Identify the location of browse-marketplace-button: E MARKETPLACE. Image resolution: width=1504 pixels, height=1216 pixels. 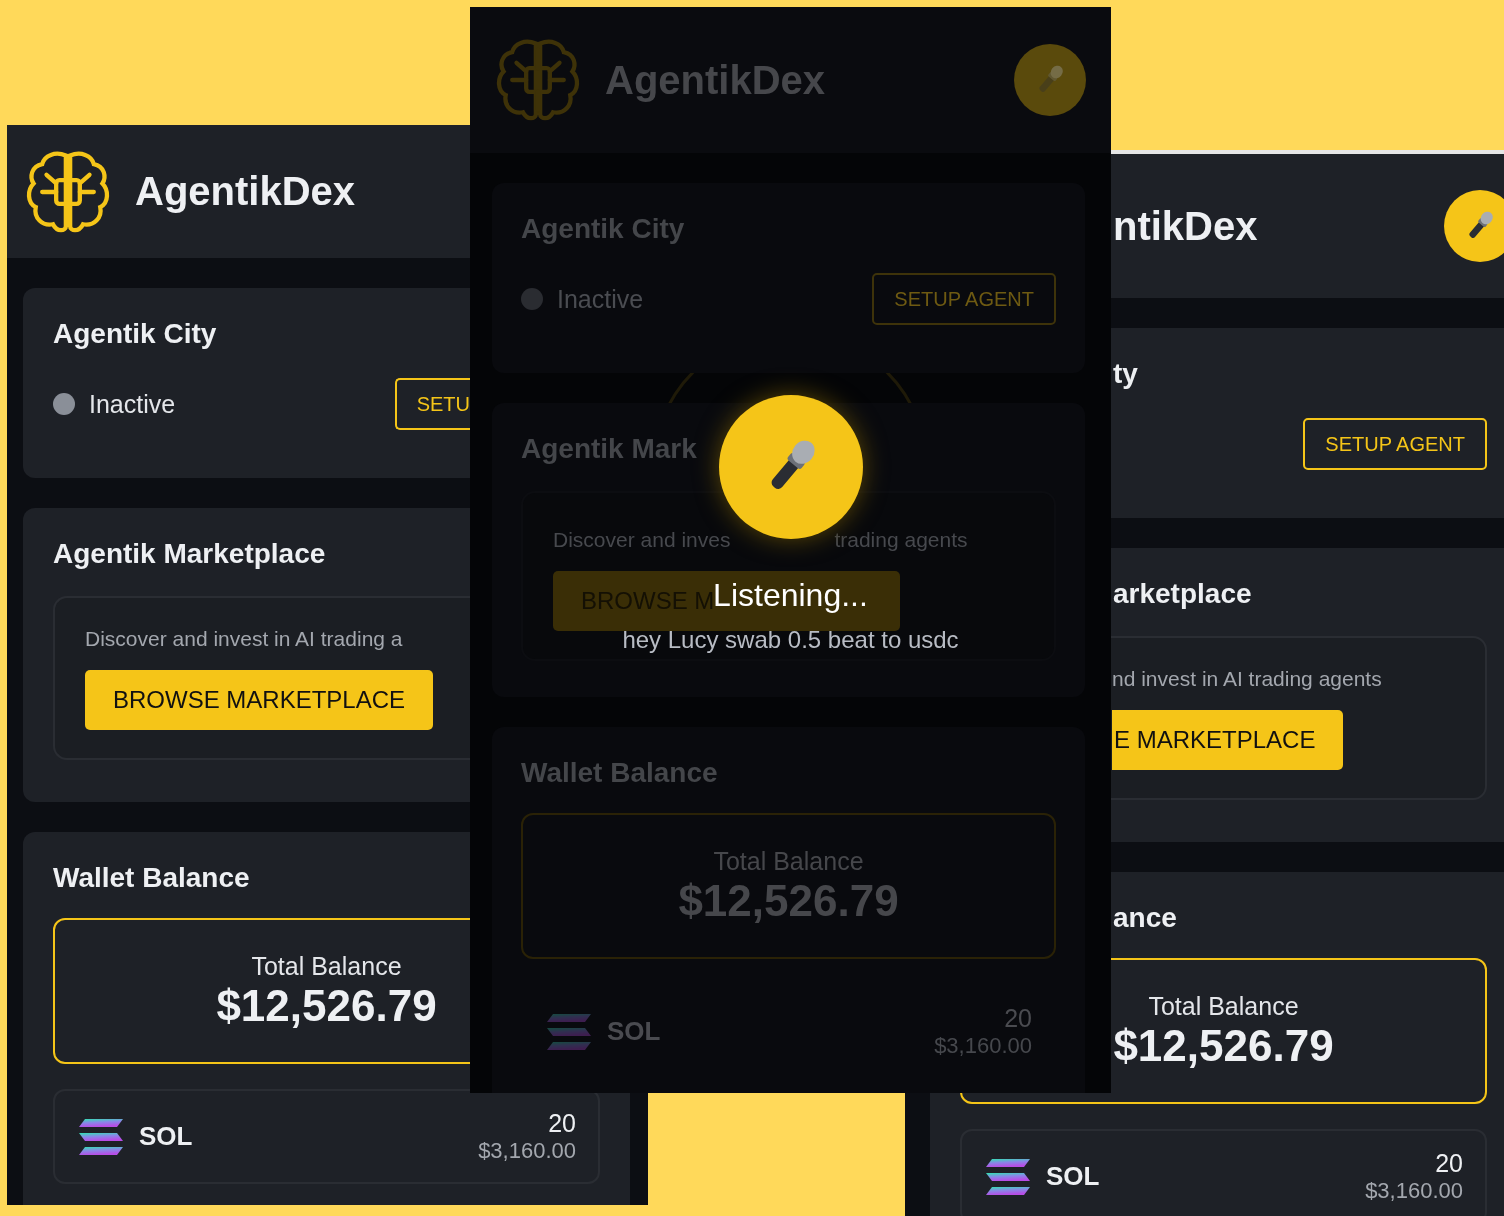
(1228, 740).